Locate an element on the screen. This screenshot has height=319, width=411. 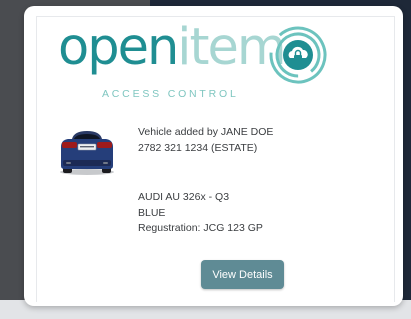
vehicle-color: BLUE is located at coordinates (152, 213).